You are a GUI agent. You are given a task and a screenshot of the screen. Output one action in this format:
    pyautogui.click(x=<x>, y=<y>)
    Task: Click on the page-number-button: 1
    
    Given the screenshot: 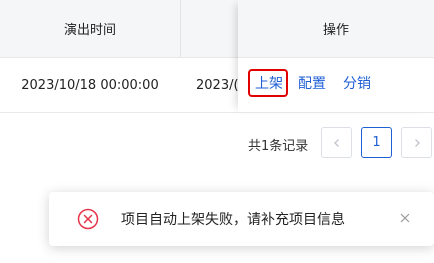 What is the action you would take?
    pyautogui.click(x=376, y=142)
    